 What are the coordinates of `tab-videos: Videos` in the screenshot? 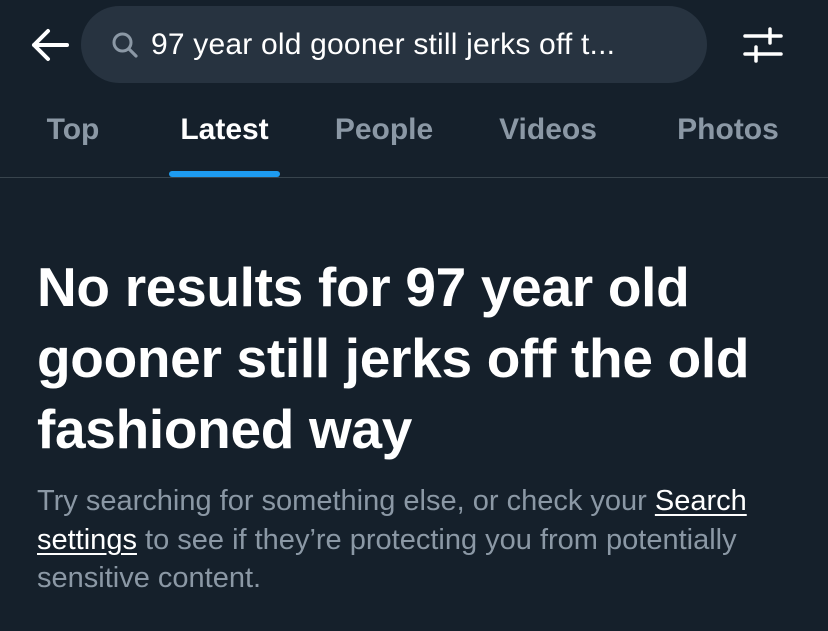 It's located at (548, 136).